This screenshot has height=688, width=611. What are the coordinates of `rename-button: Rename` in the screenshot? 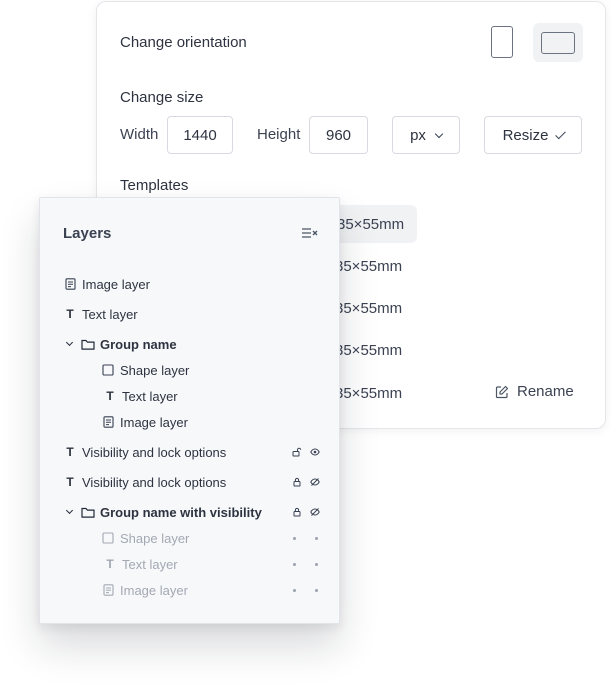 It's located at (534, 391).